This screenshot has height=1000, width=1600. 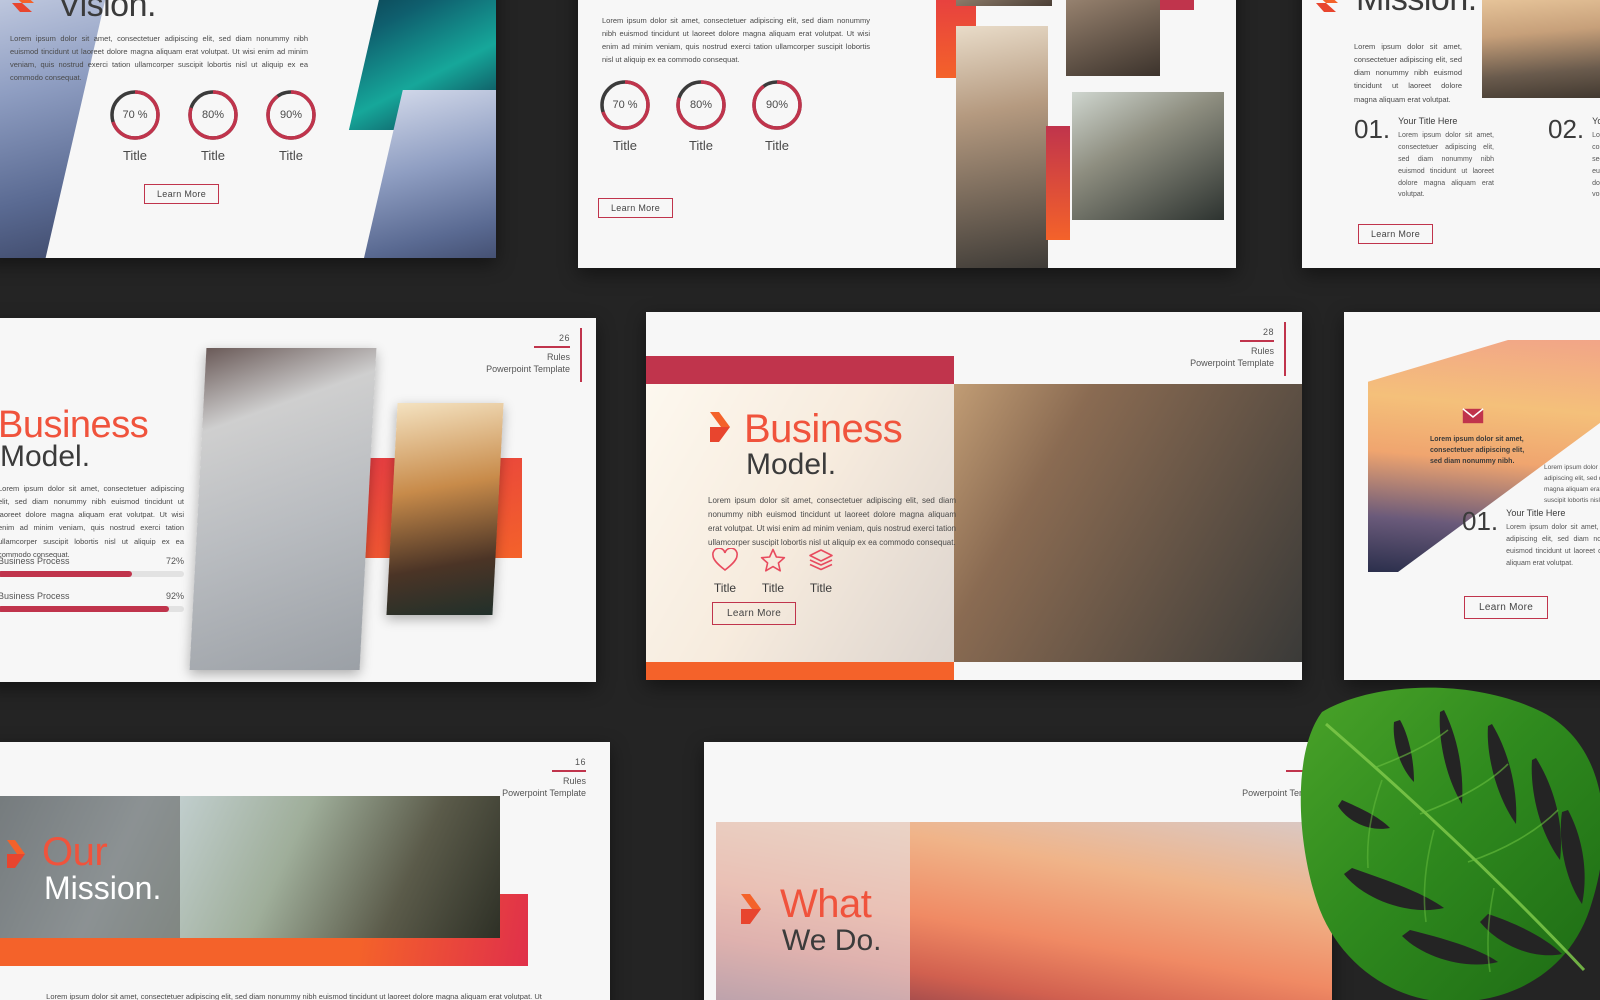 I want to click on photo-mountain-road, so click(x=1541, y=49).